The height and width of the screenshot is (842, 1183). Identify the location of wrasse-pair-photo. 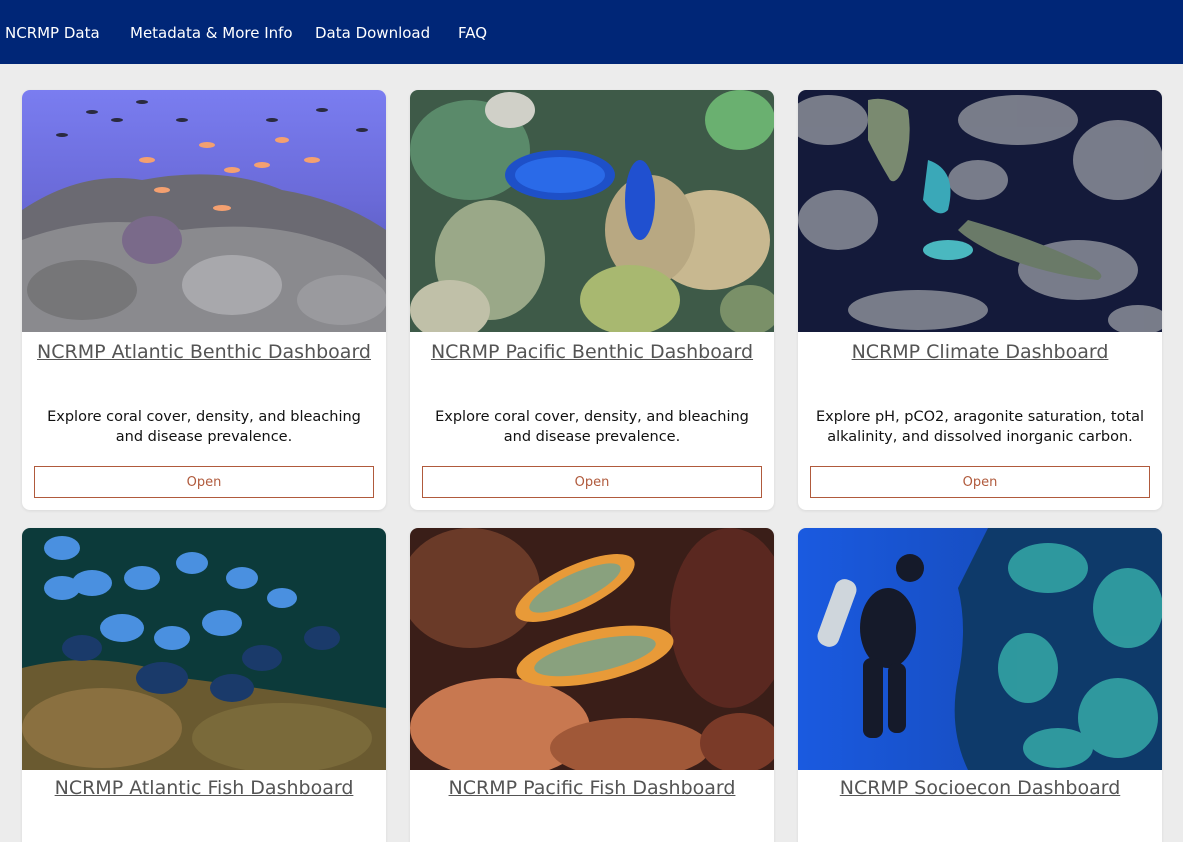
(592, 649).